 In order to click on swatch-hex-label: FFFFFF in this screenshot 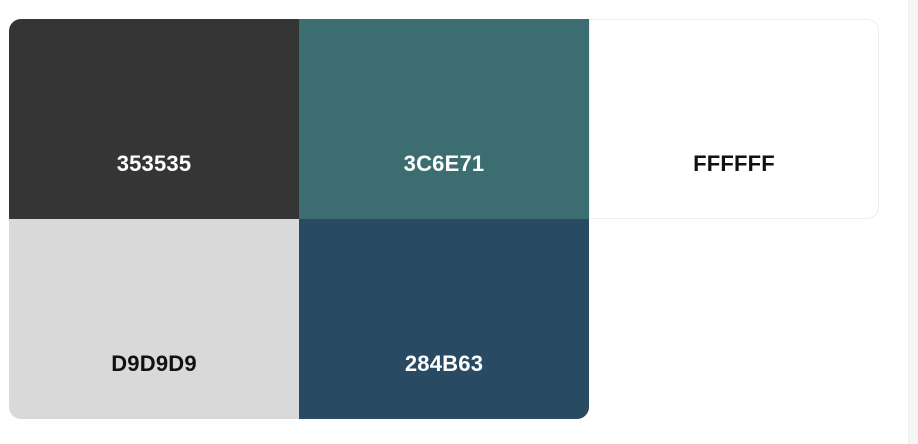, I will do `click(734, 163)`.